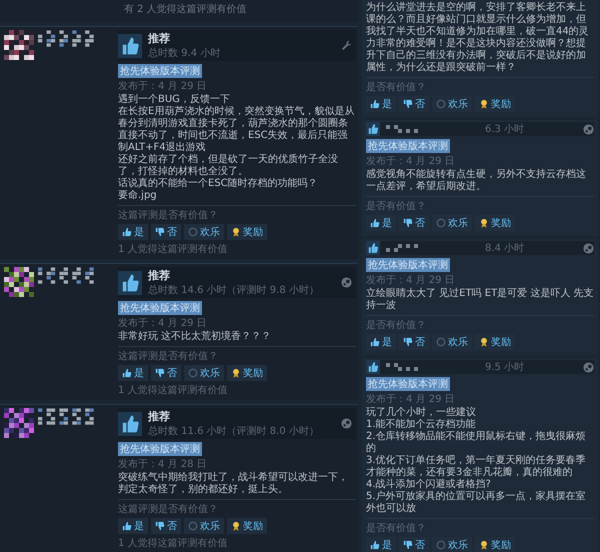  Describe the element at coordinates (237, 130) in the screenshot. I see `review-text: 在长按E用葫芦浇水的时候，突然变换节气，貌似是从春分到清明游戏直接卡死了，葫芦浇水的那个圆圈条直接不动了，时间也不流逝，ESC失效，最后只能强制ALT+F4退出游戏` at that location.